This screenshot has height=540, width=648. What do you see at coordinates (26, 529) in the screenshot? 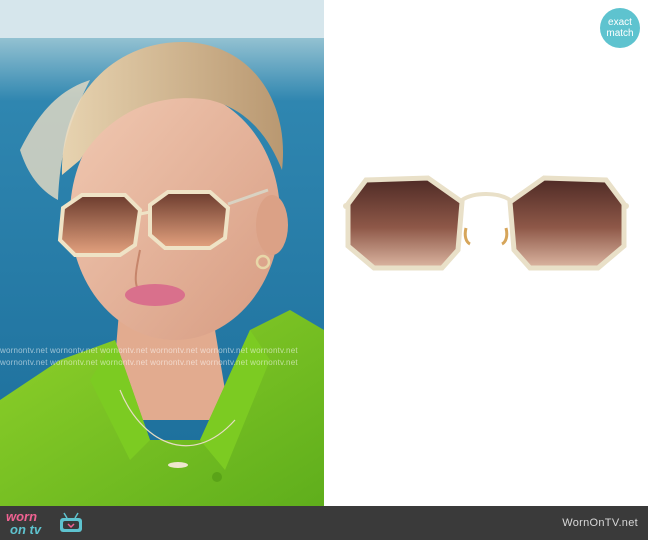
I see `logo-word-on-tv: on tv` at bounding box center [26, 529].